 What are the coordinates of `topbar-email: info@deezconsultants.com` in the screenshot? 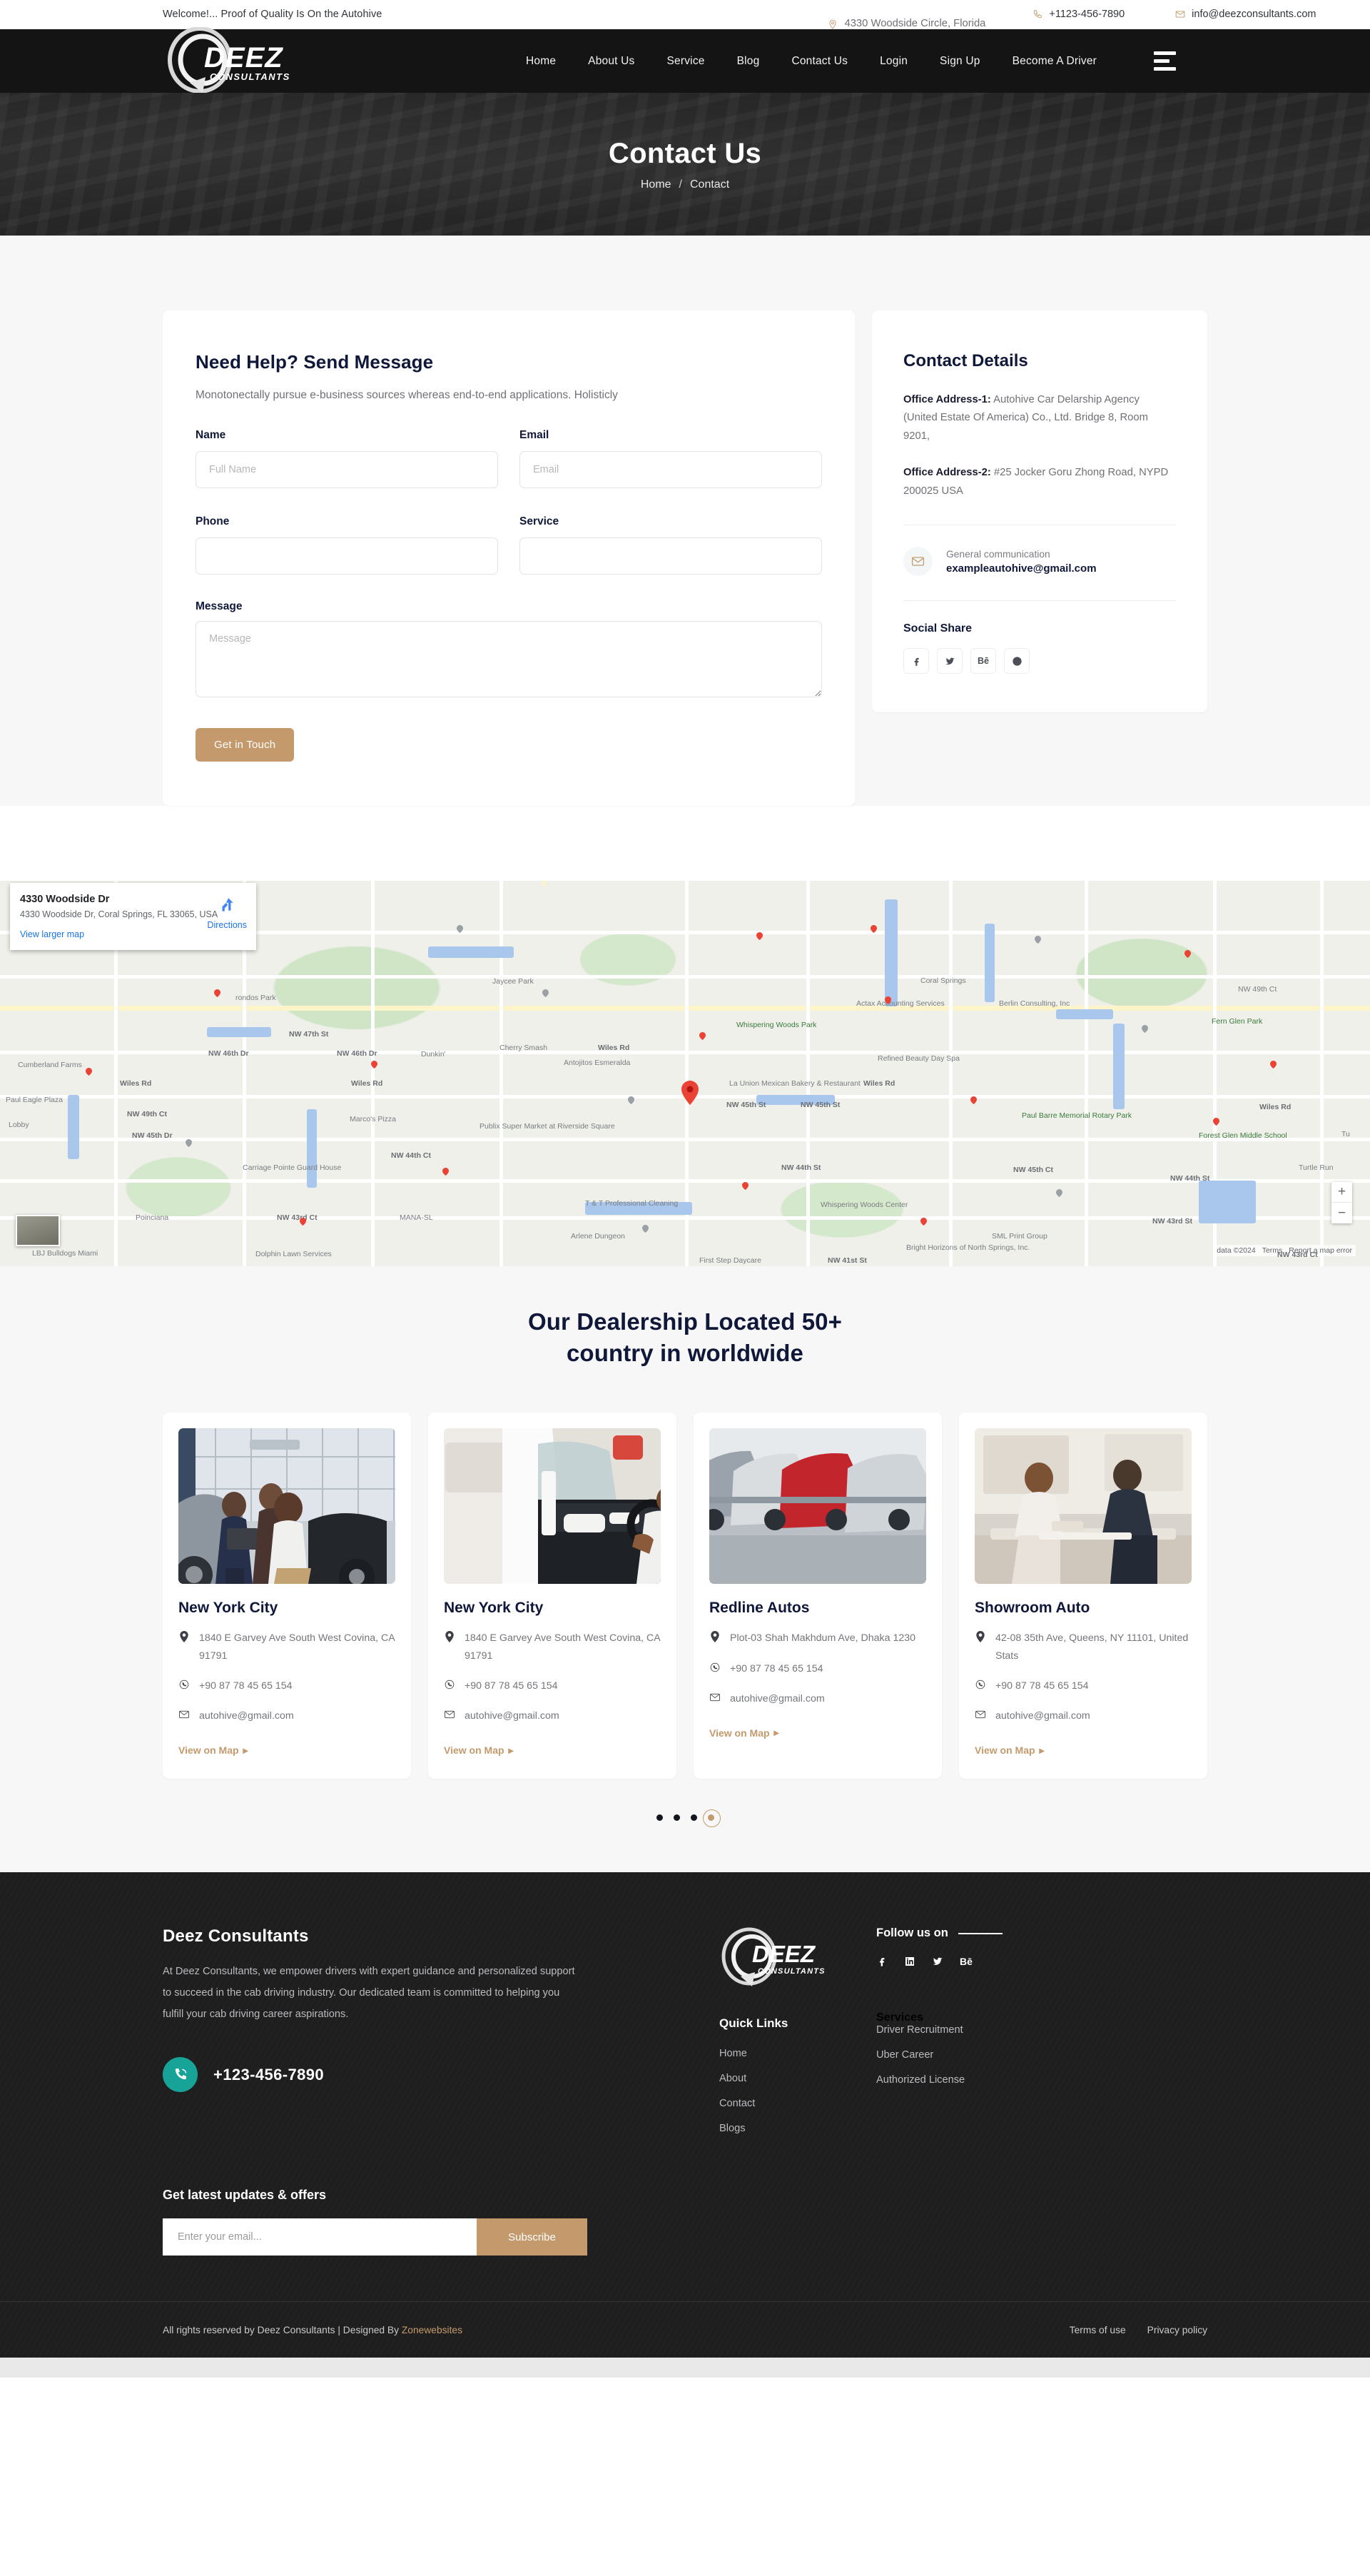 It's located at (1245, 14).